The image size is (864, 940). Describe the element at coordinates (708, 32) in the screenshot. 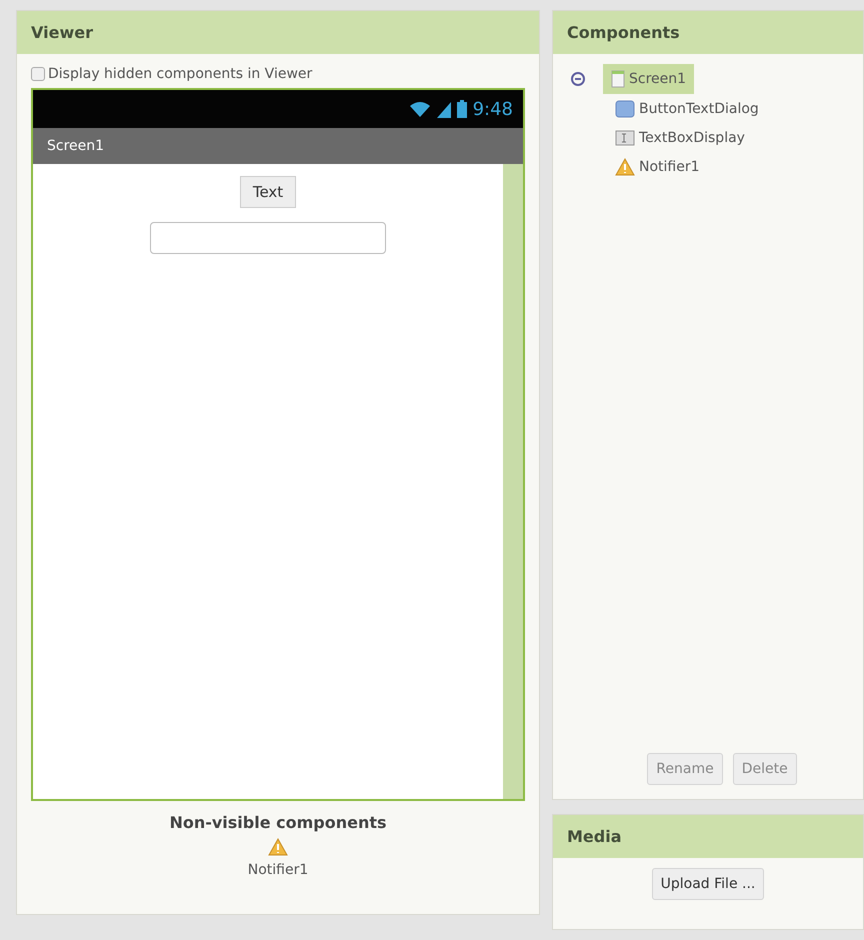

I see `panel-header: Components` at that location.